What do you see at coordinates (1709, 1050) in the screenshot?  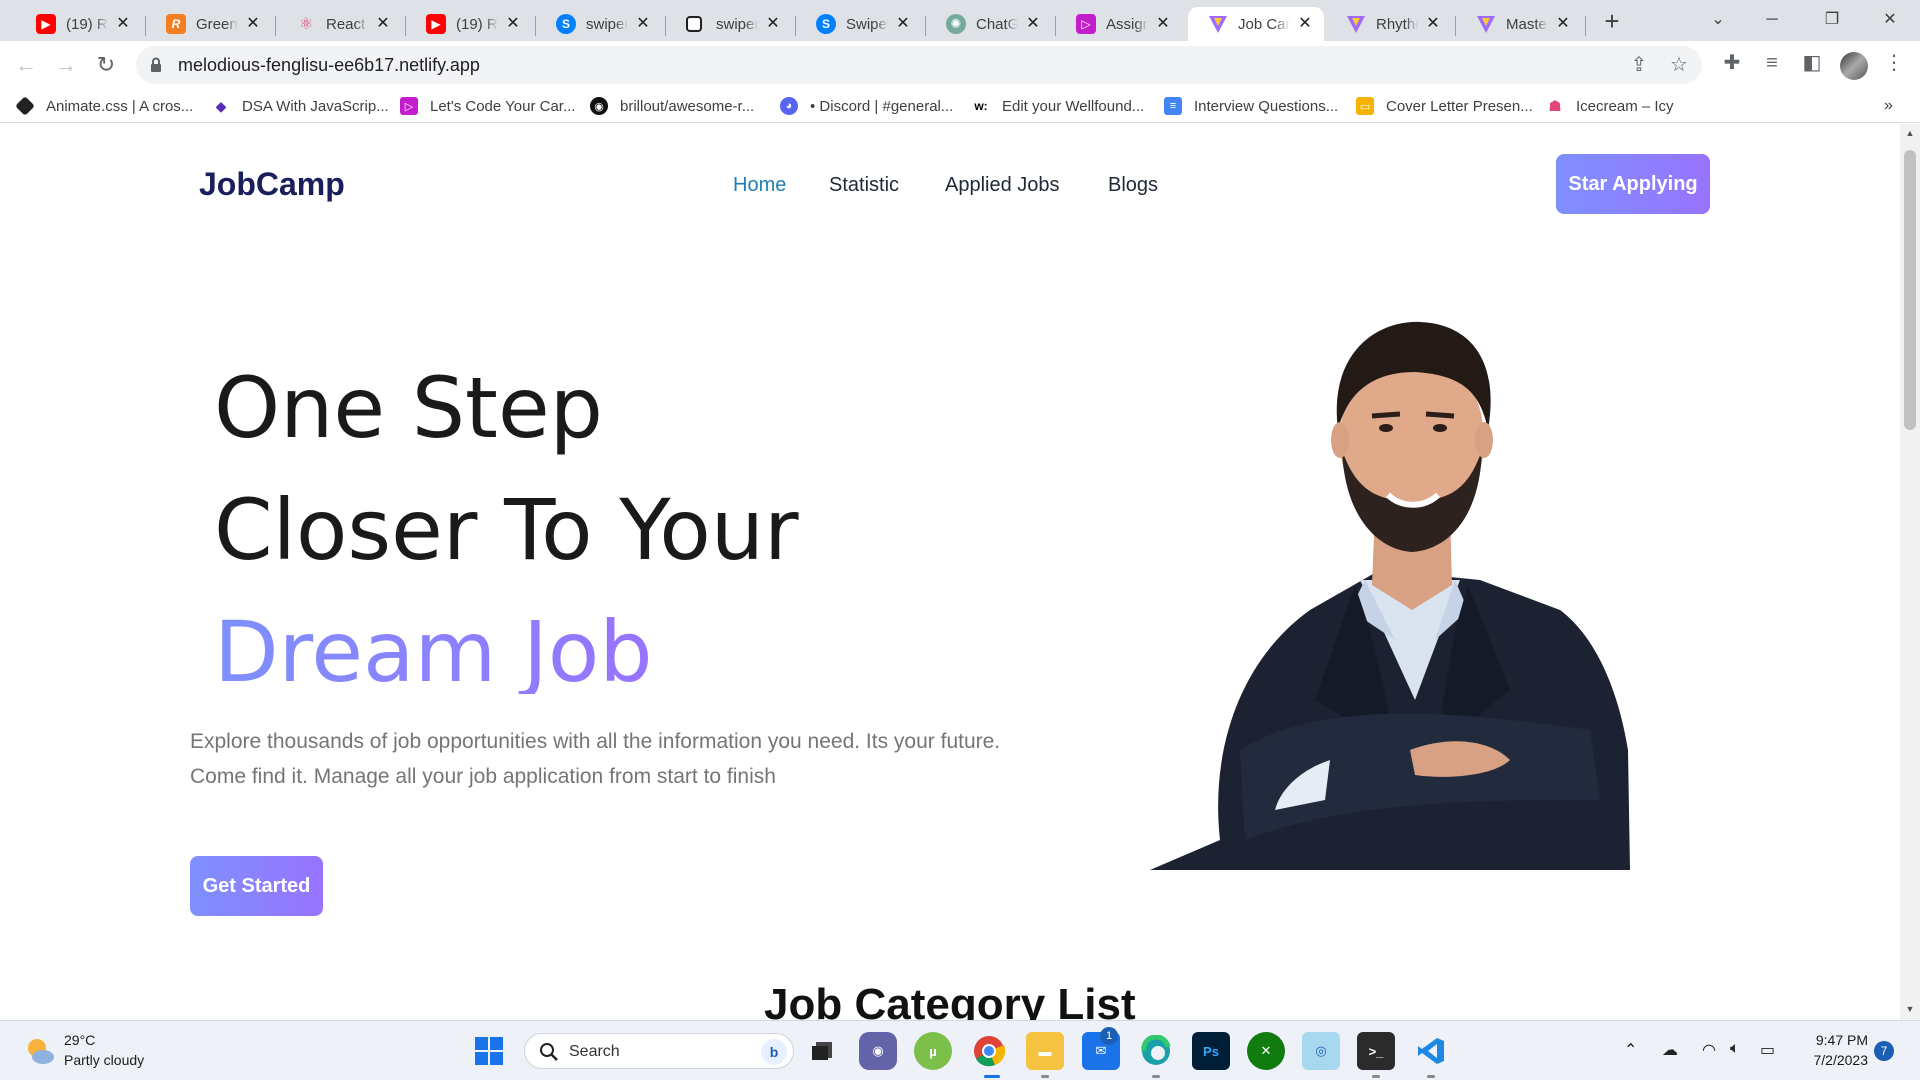 I see `wifi-icon: ◠` at bounding box center [1709, 1050].